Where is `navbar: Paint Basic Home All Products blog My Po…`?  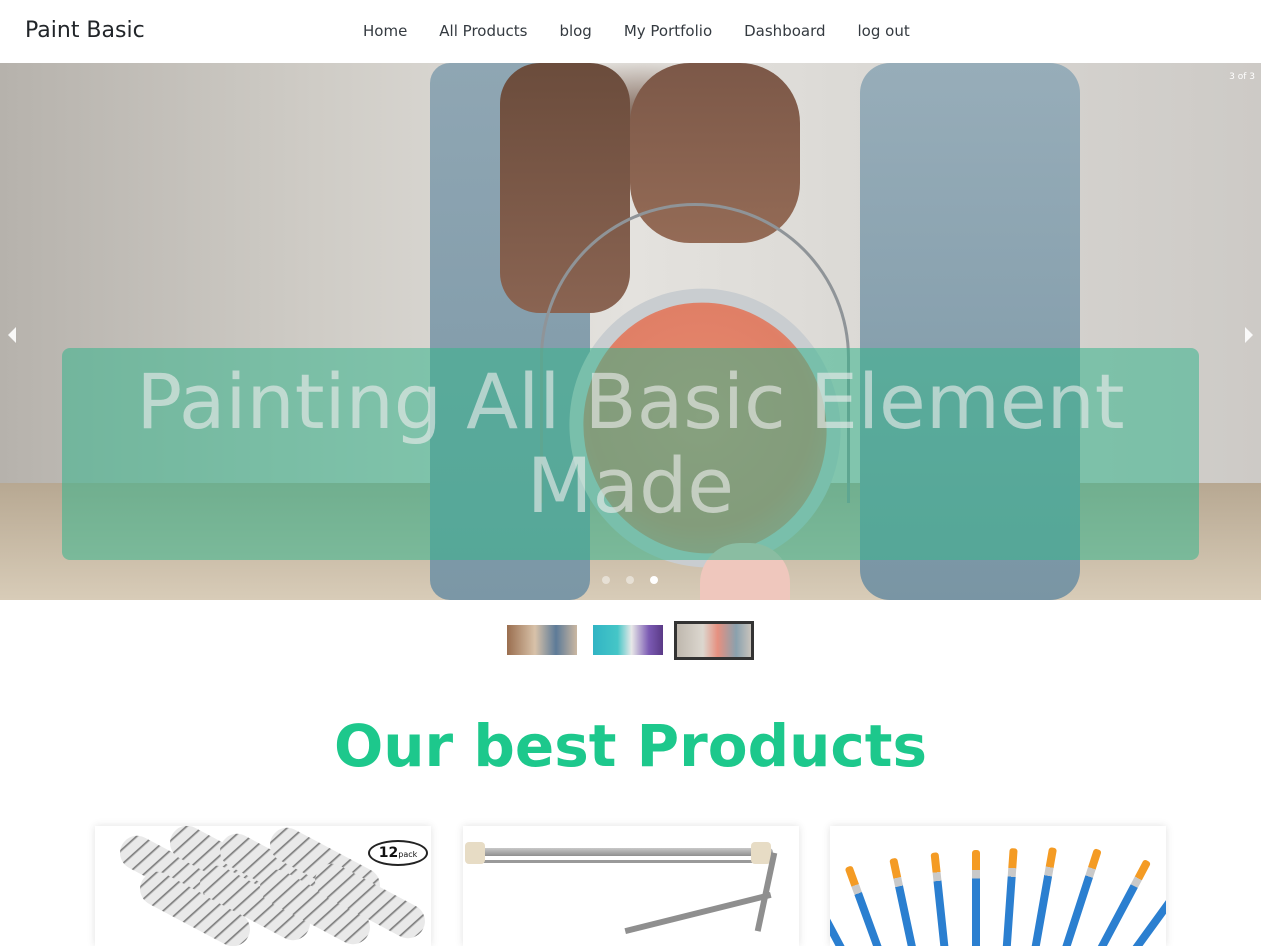 navbar: Paint Basic Home All Products blog My Po… is located at coordinates (630, 31).